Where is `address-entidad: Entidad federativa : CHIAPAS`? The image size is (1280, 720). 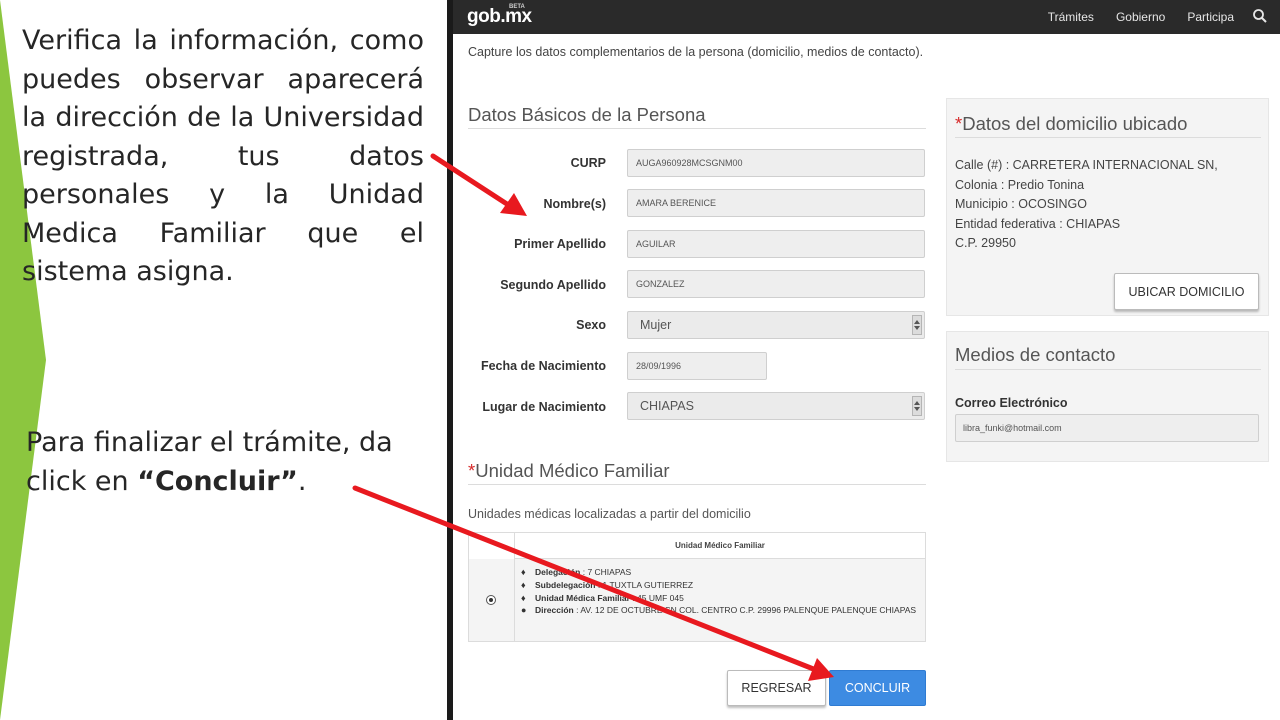
address-entidad: Entidad federativa : CHIAPAS is located at coordinates (1038, 224).